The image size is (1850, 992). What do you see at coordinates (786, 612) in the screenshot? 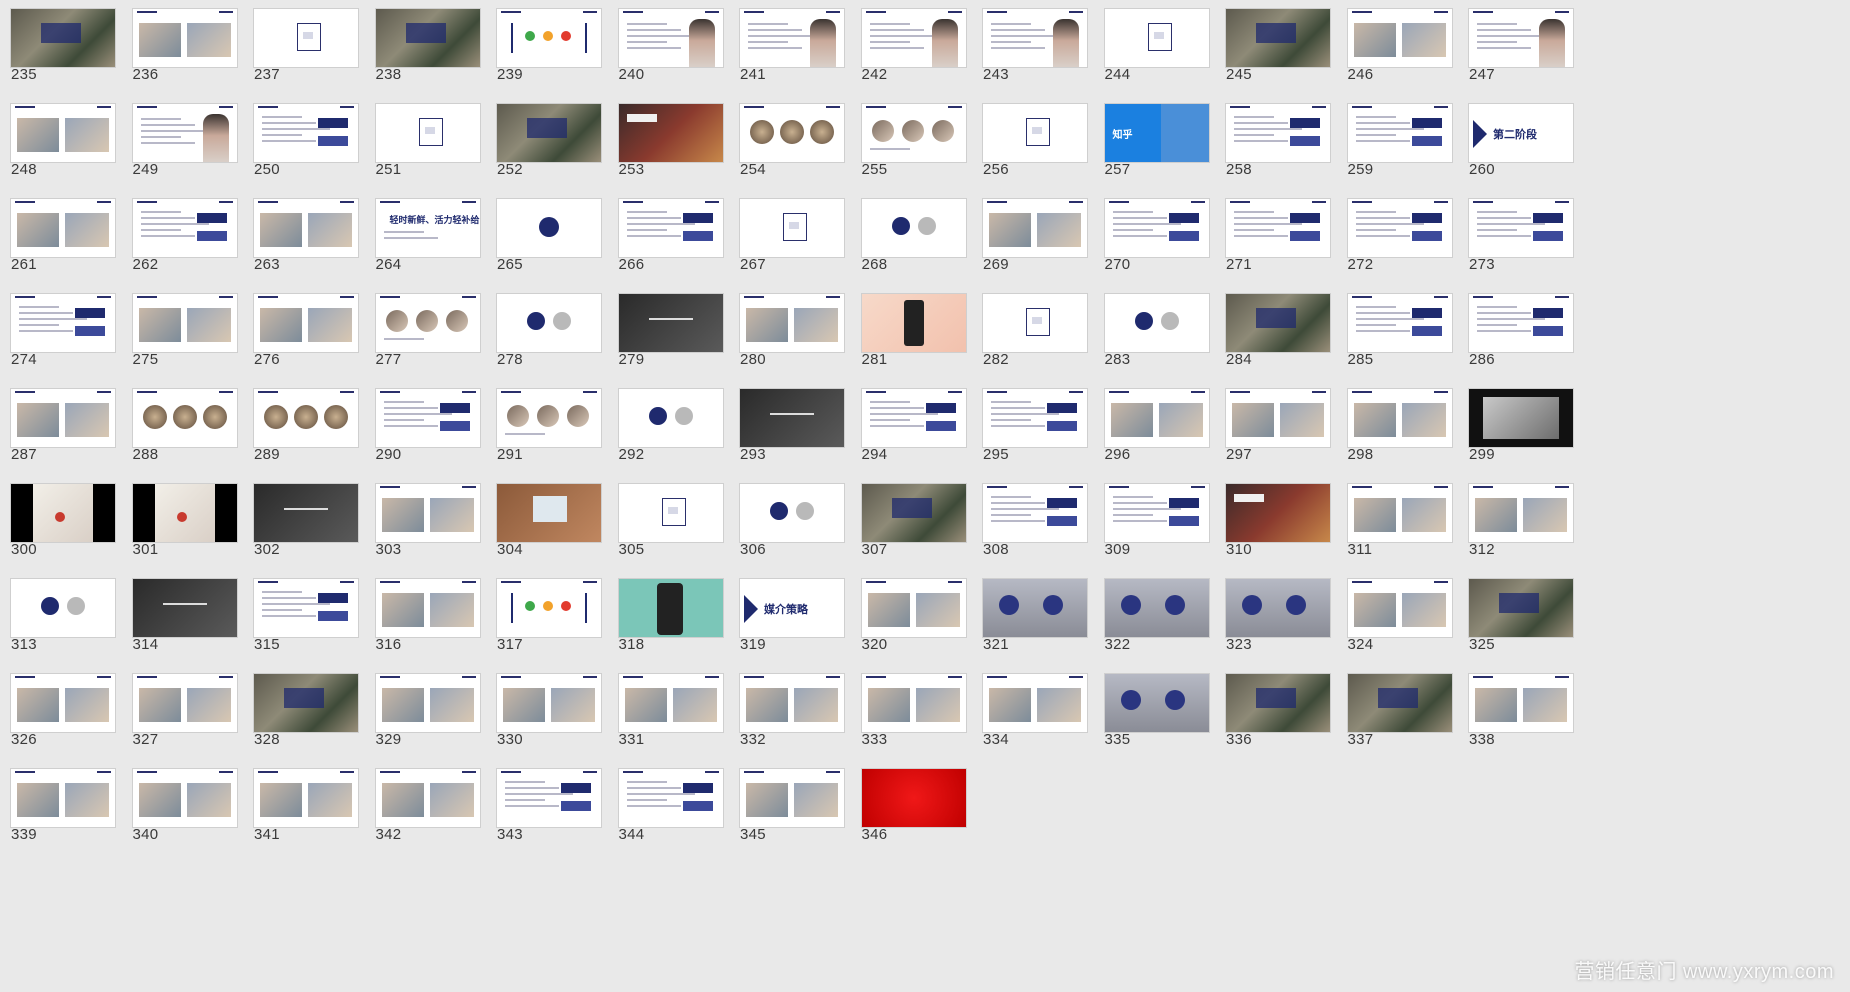
I see `slide-thumbnail-319: 媒介策略 319` at bounding box center [786, 612].